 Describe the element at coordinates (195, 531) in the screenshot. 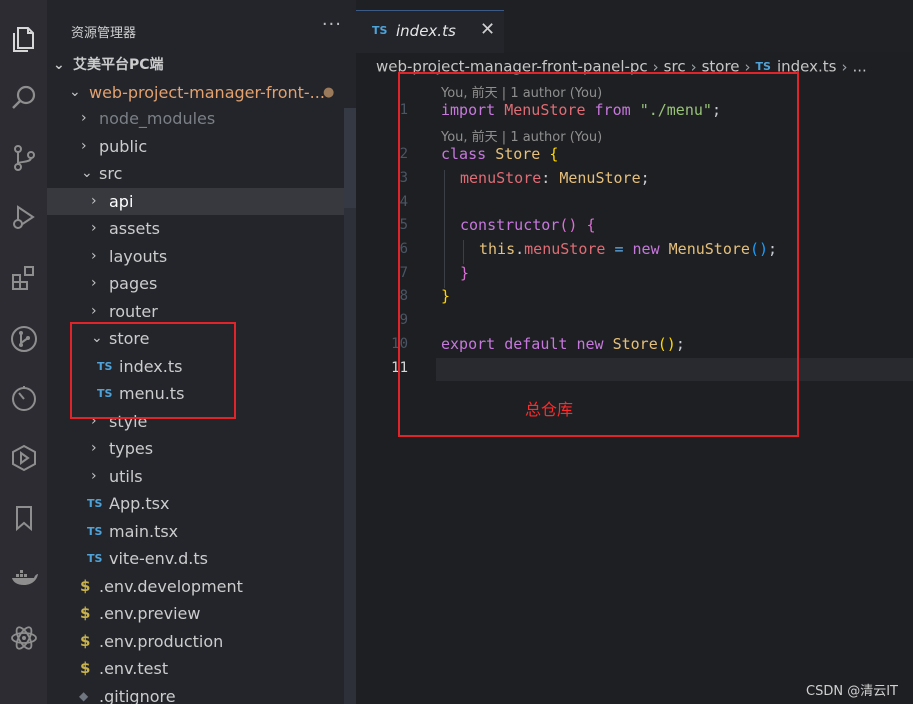

I see `tree-file-main-tsx: TS main.tsx` at that location.